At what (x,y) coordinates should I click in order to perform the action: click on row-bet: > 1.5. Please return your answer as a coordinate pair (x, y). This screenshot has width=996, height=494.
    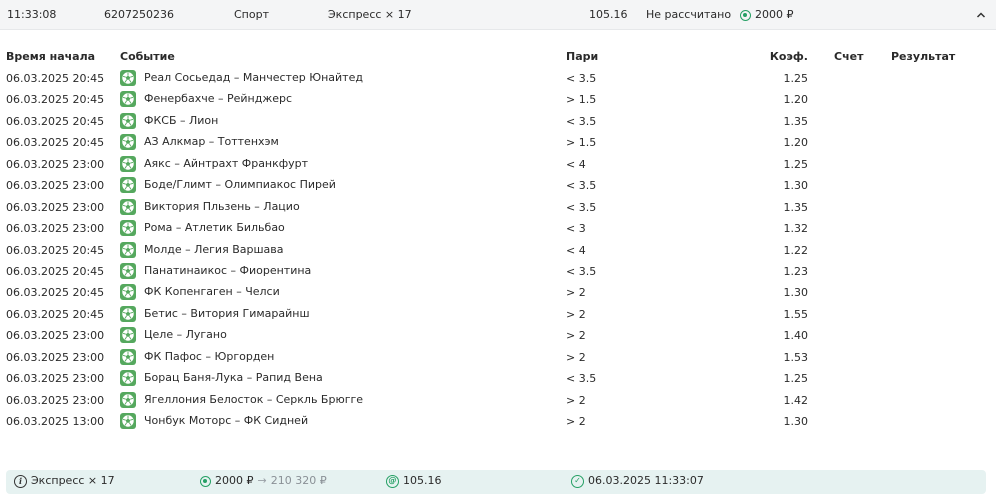
    Looking at the image, I should click on (581, 143).